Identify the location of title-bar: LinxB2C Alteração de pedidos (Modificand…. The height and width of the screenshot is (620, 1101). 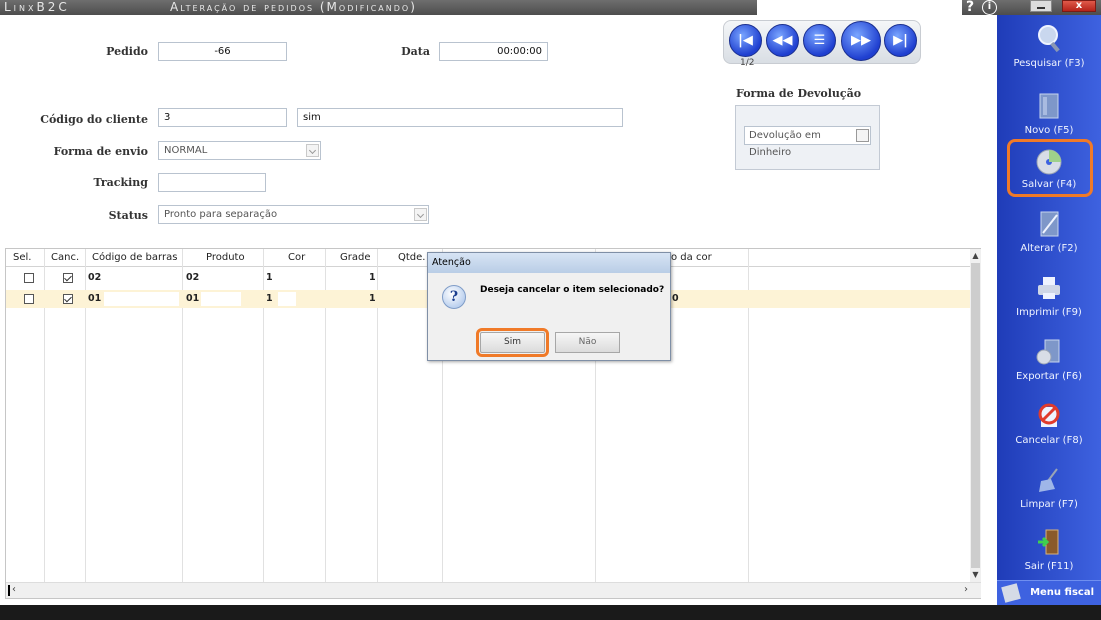
(550, 7).